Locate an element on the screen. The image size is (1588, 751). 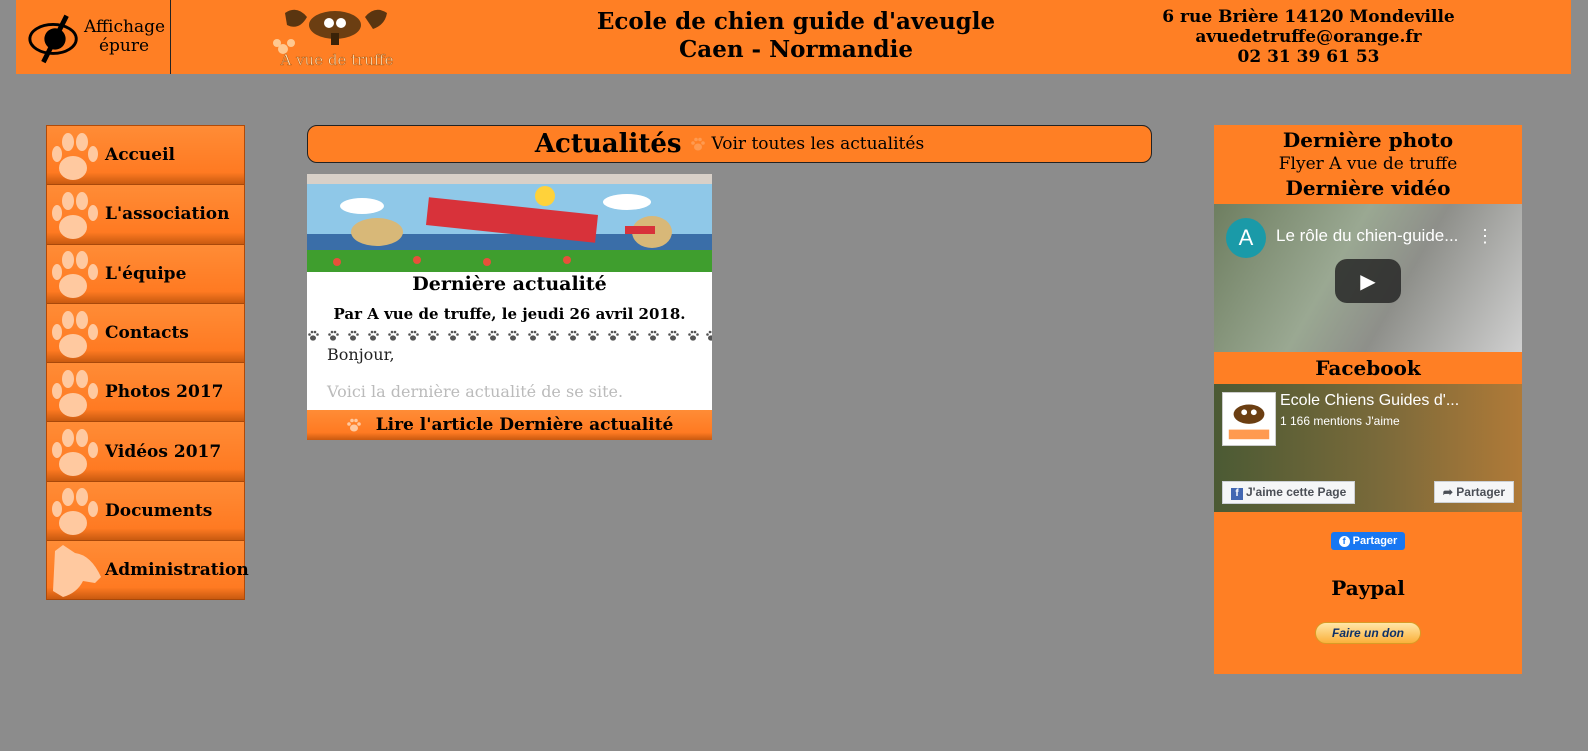
video-player: A Le rôle du chien-guide... ⋮ ▶ is located at coordinates (1368, 278).